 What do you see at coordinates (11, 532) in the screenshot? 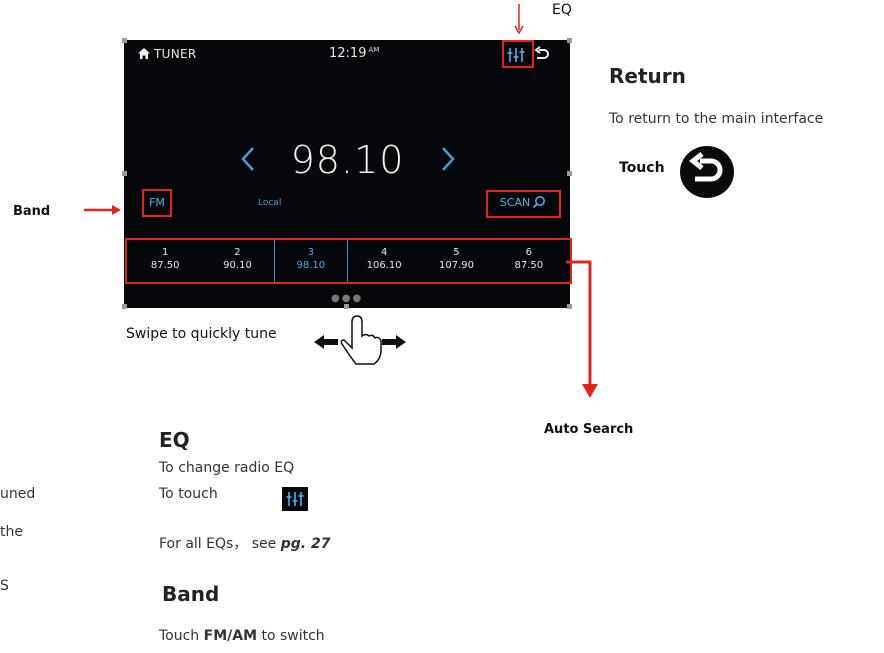
I see `cut-off-text: the` at bounding box center [11, 532].